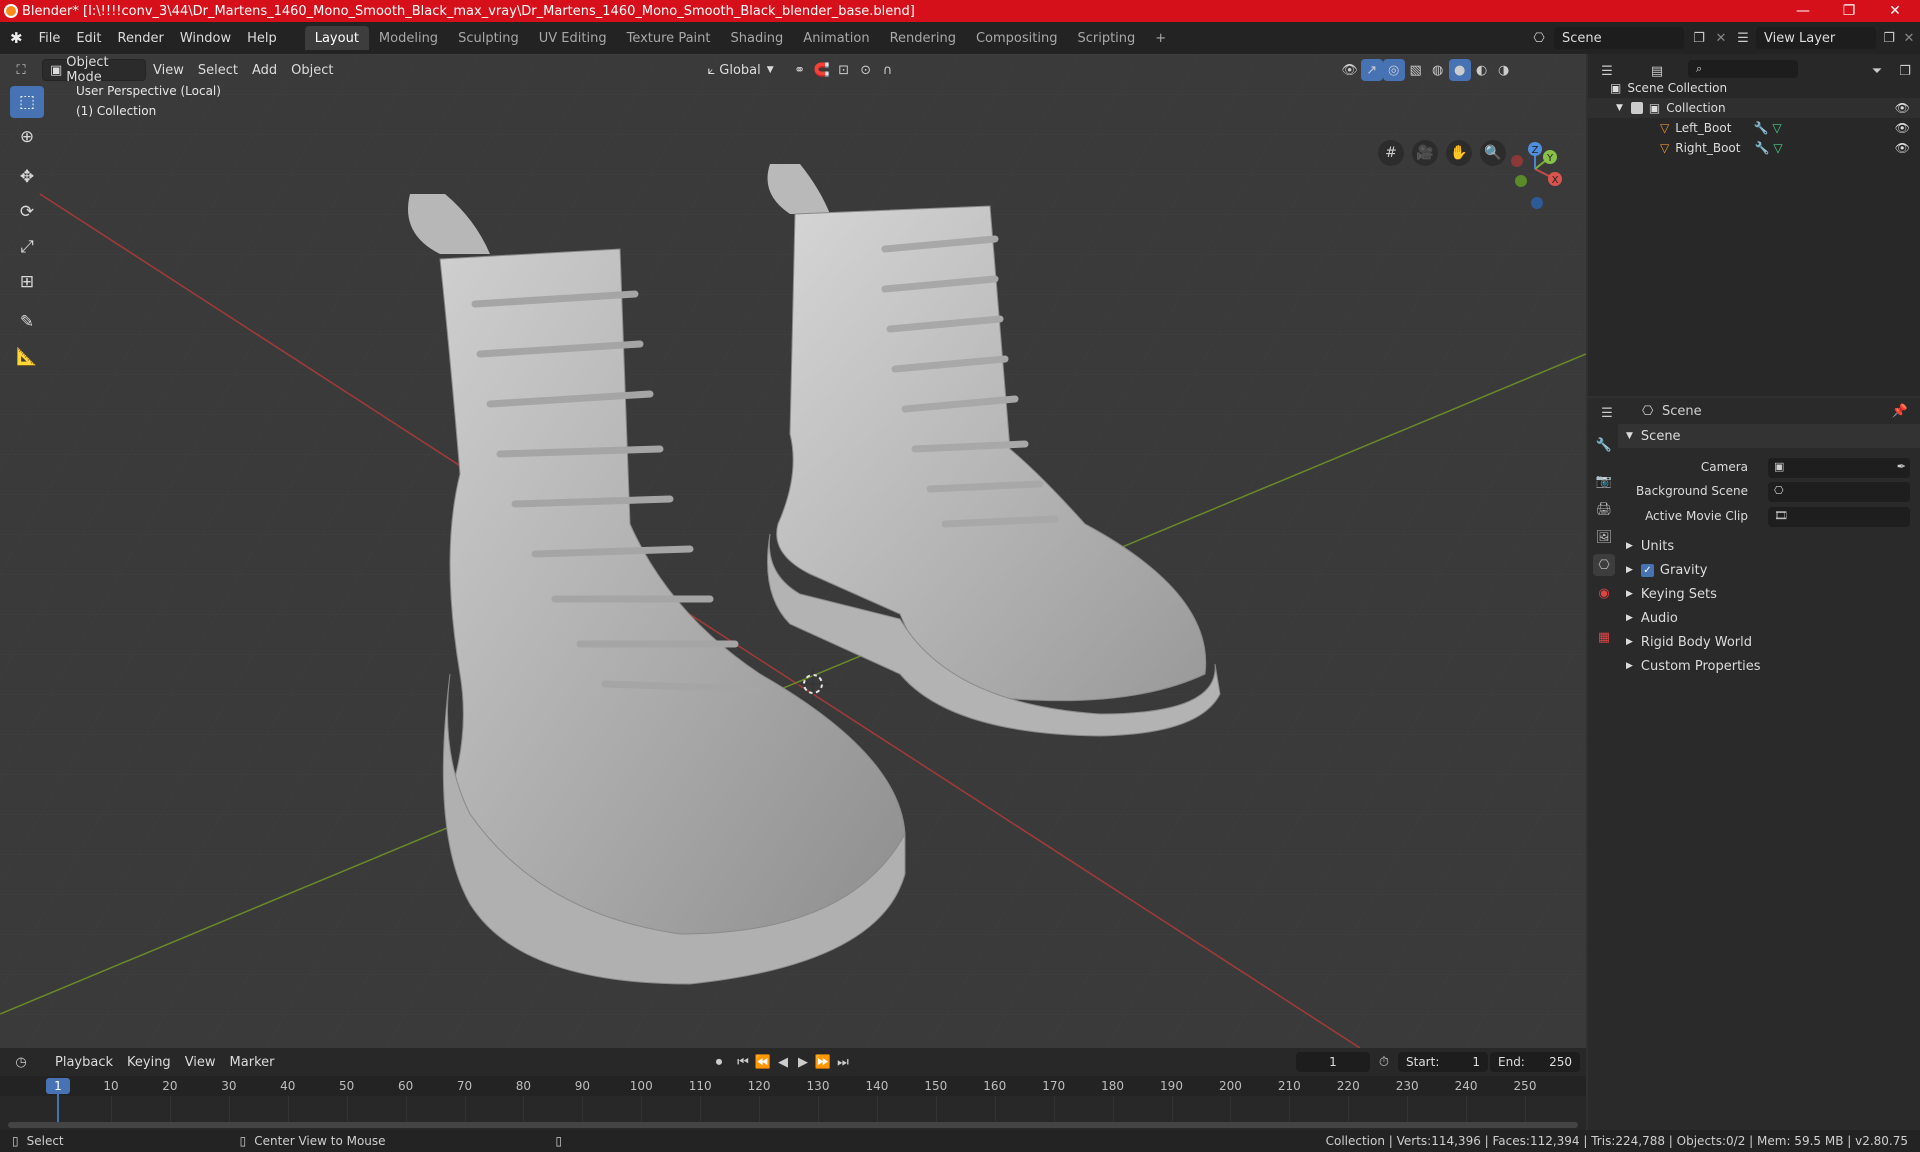 The width and height of the screenshot is (1920, 1152). I want to click on units-section: ▶ Units, so click(1769, 546).